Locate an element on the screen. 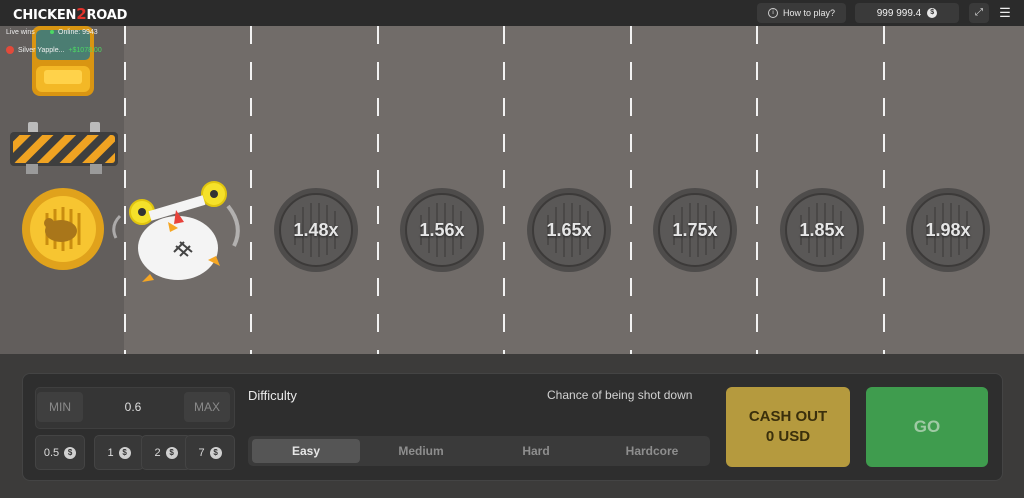 This screenshot has height=498, width=1024. chance-label: Chance of being shot down is located at coordinates (620, 395).